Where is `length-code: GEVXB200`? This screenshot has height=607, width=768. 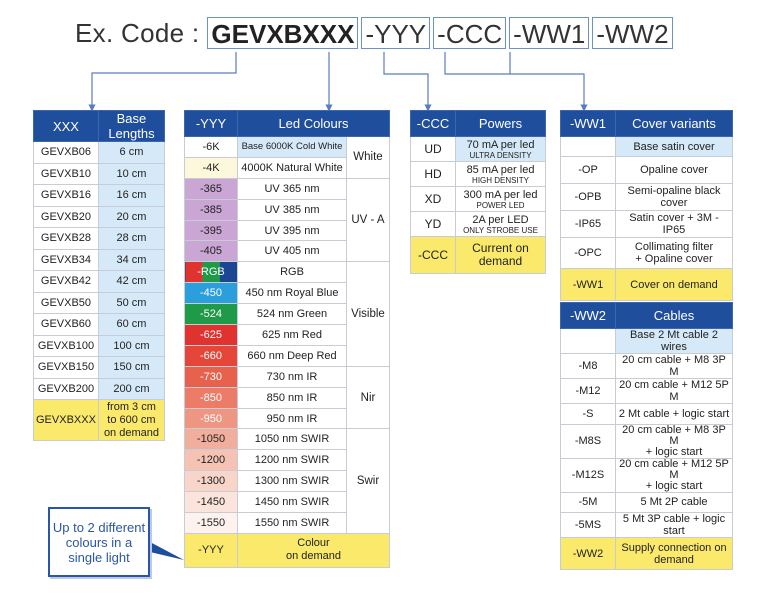 length-code: GEVXB200 is located at coordinates (66, 388).